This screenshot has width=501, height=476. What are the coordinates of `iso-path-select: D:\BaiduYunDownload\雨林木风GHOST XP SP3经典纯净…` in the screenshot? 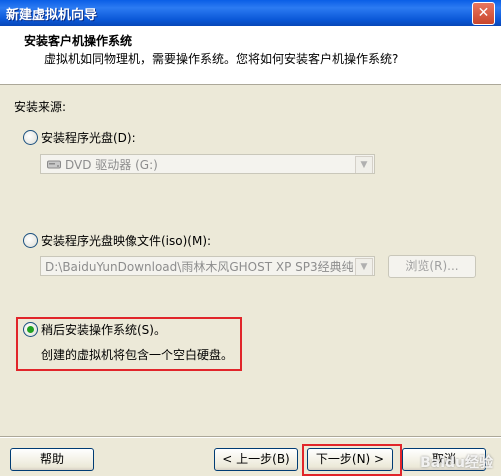 It's located at (207, 266).